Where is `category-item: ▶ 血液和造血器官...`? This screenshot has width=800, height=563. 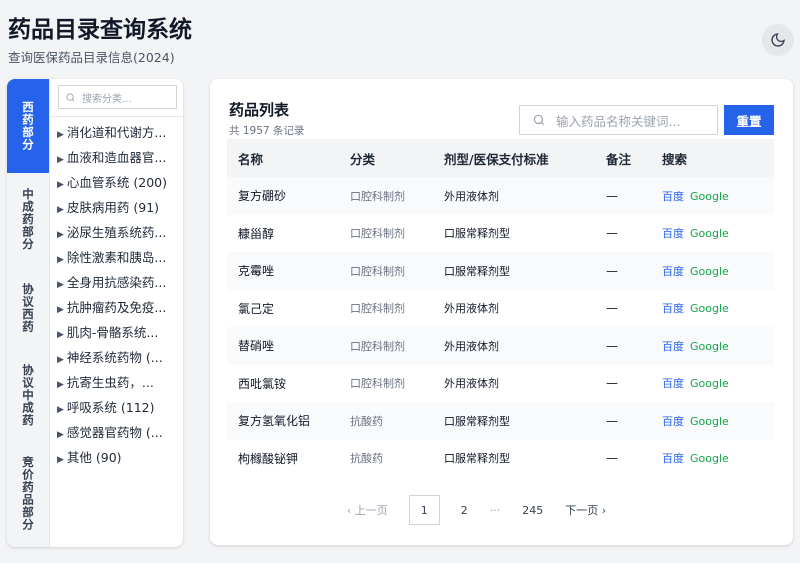
category-item: ▶ 血液和造血器官... is located at coordinates (120, 157).